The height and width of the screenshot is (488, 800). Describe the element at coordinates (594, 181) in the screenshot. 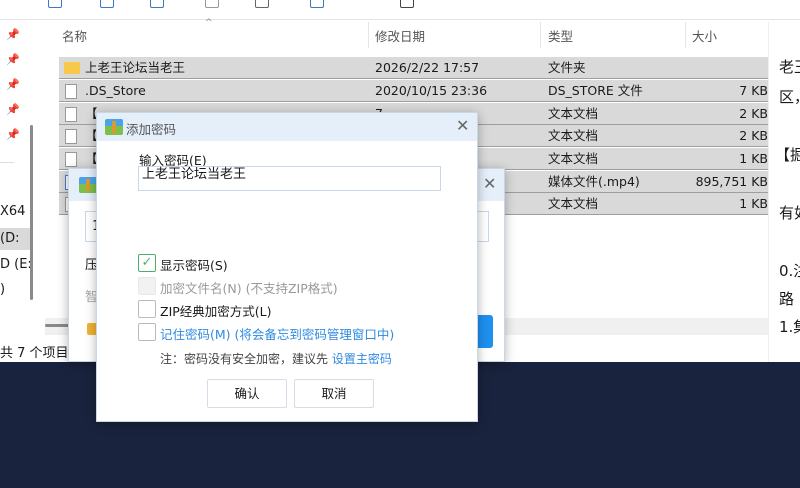

I see `file-type: 媒体文件(.mp4)` at that location.